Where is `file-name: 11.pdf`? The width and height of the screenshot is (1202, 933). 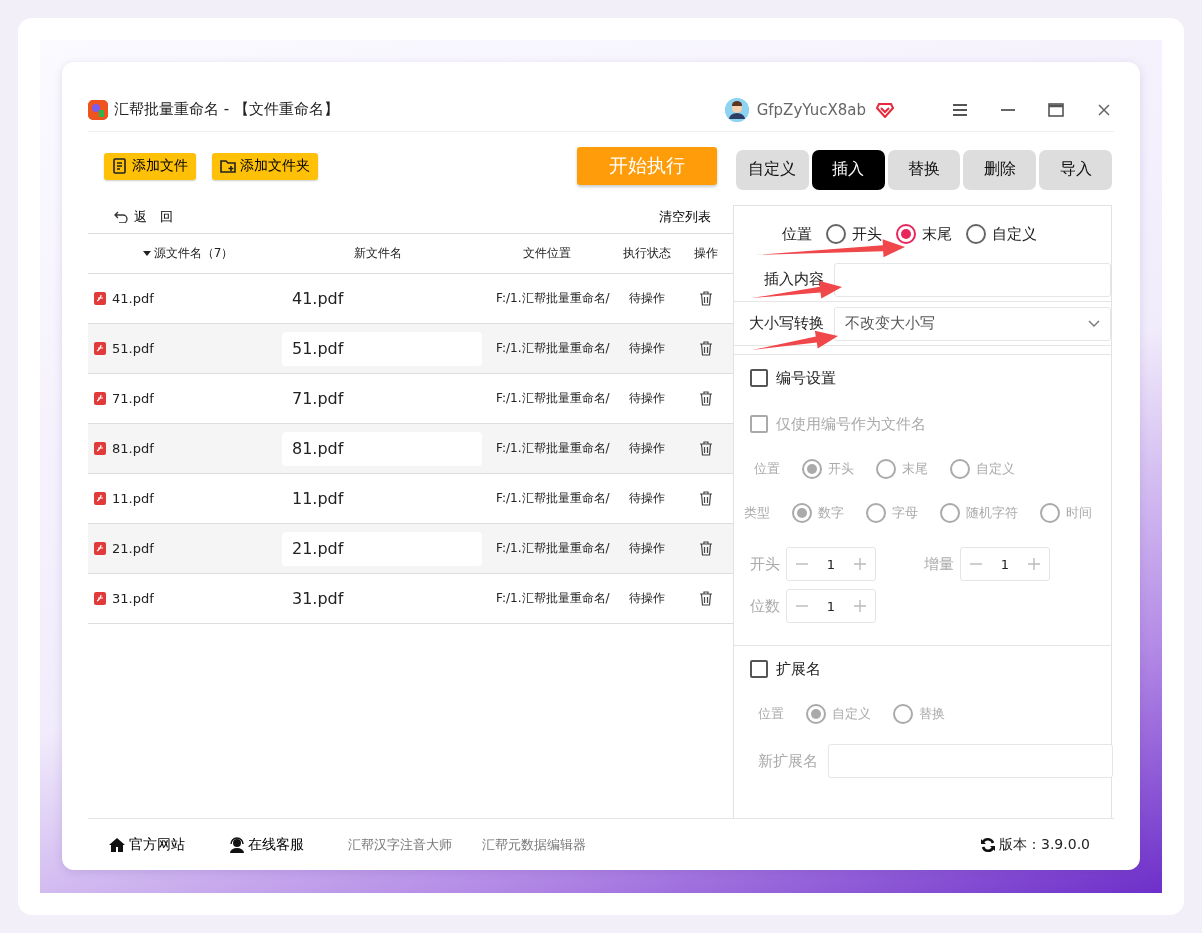 file-name: 11.pdf is located at coordinates (133, 498).